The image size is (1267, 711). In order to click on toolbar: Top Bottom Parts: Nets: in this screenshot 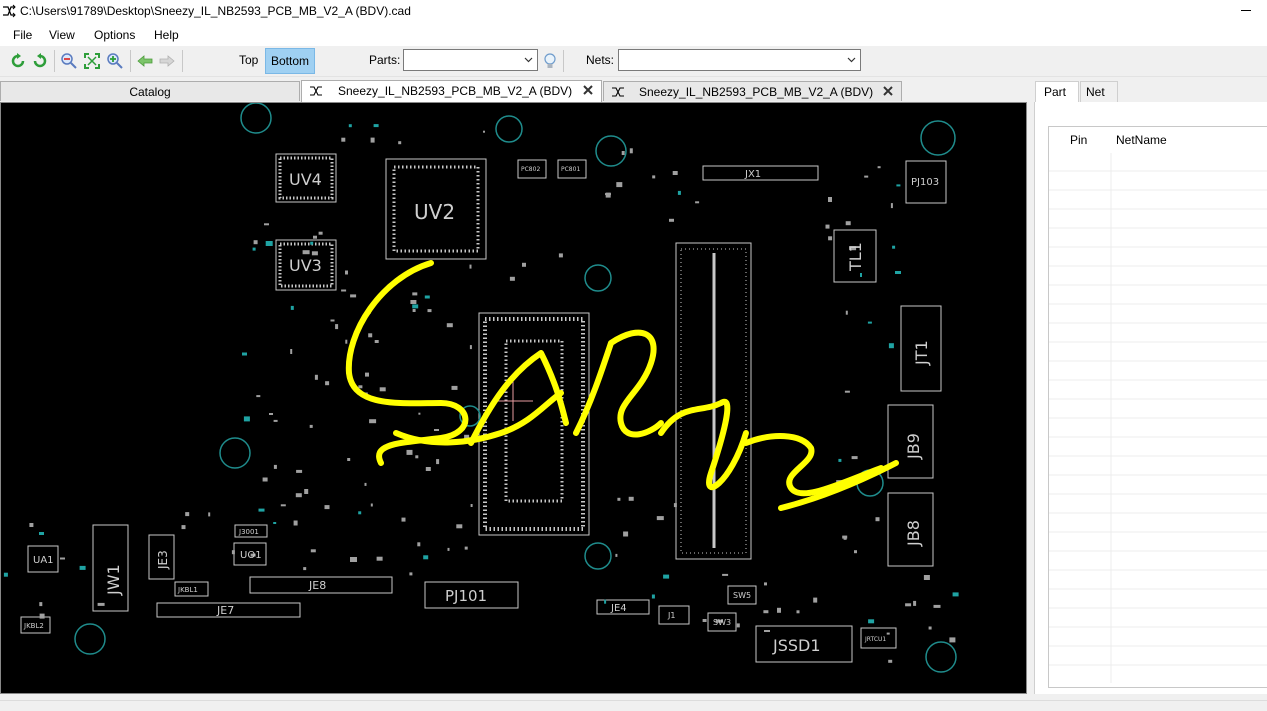, I will do `click(633, 61)`.